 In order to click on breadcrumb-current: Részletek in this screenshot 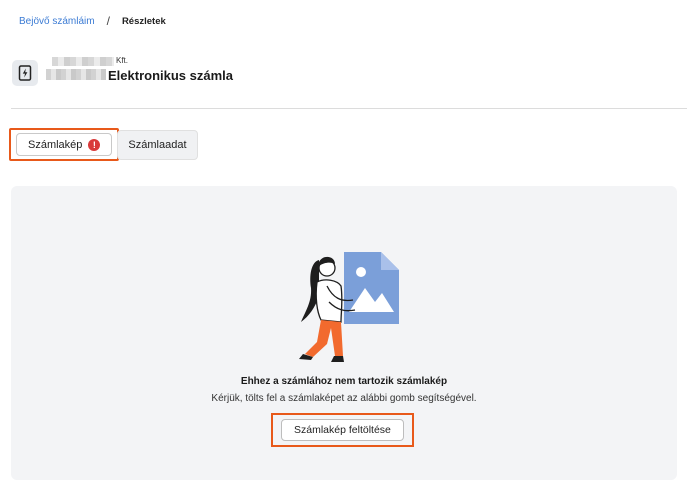, I will do `click(143, 21)`.